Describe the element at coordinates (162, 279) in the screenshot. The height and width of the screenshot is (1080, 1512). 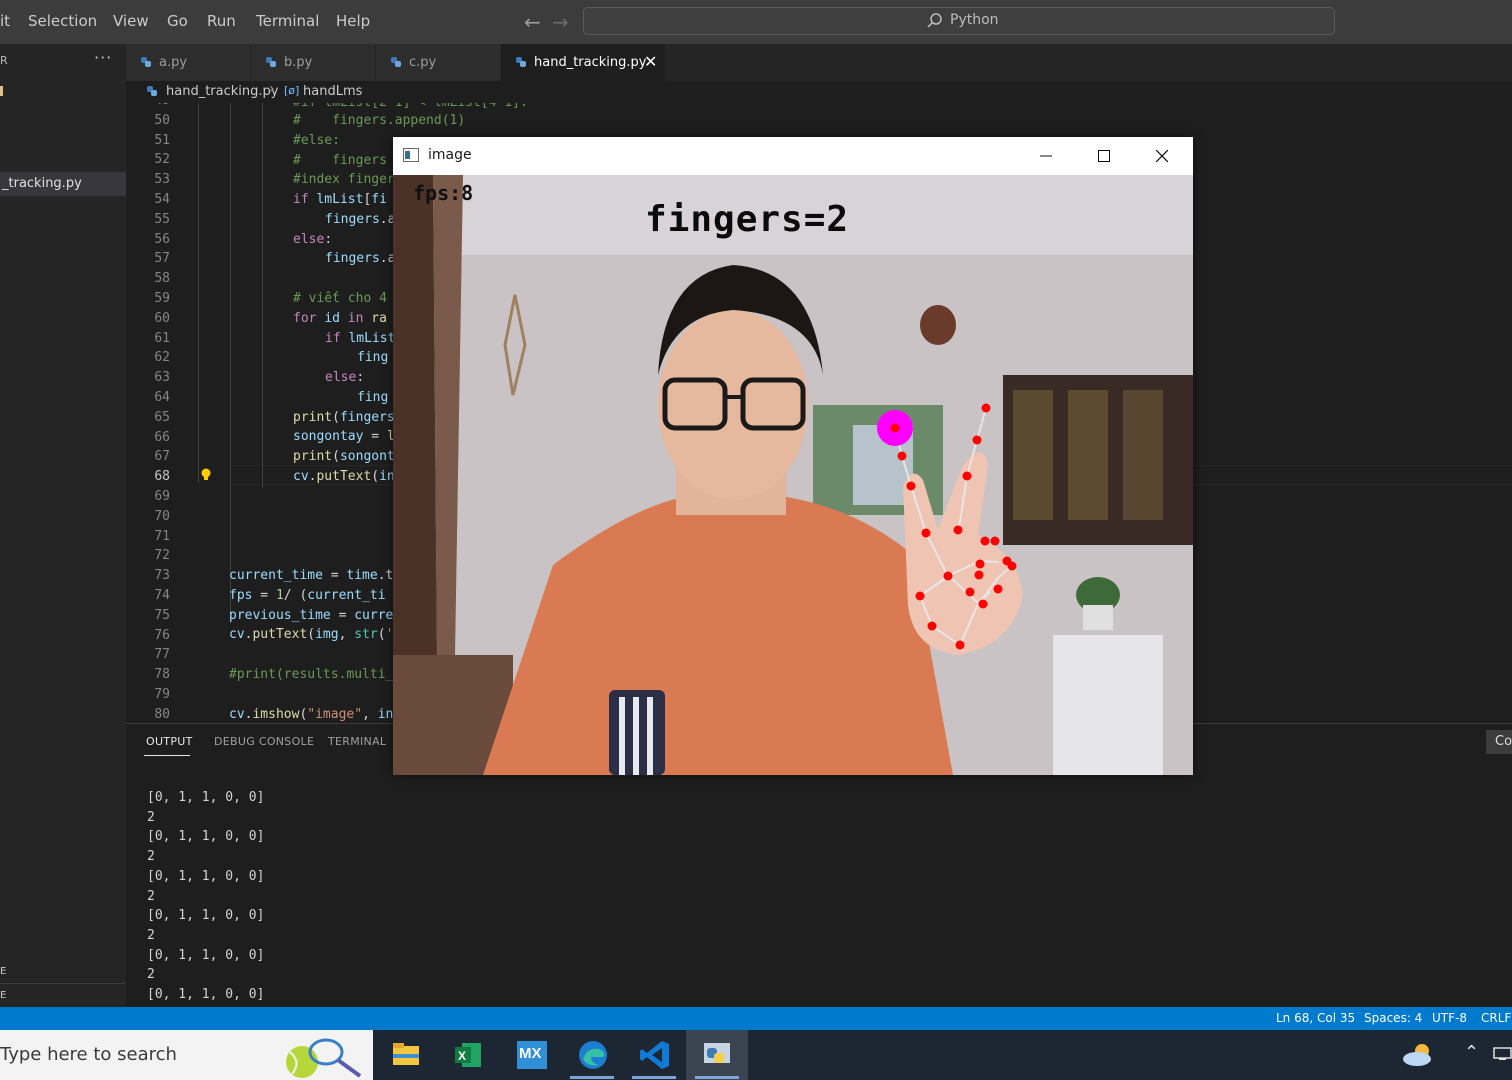
I see `line-number: 58` at that location.